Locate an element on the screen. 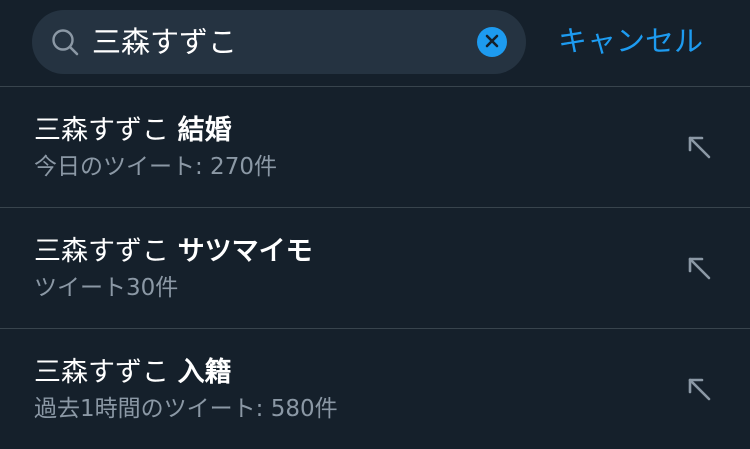 The image size is (750, 449). suggestion-keyword: 入籍 is located at coordinates (204, 372).